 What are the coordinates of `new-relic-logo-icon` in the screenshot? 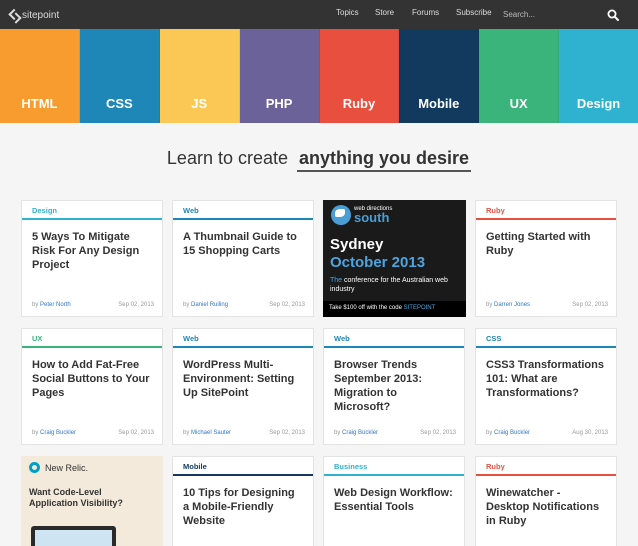 It's located at (34, 467).